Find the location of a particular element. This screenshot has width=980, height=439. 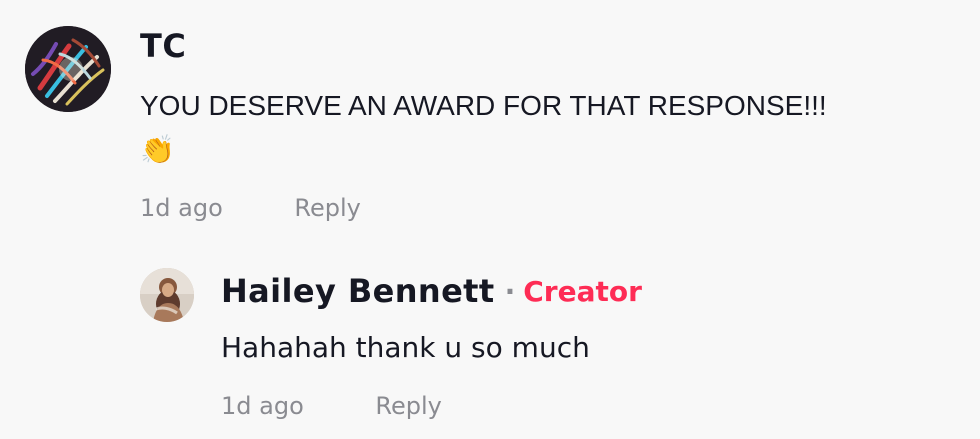

comment-timestamp: 1d ago is located at coordinates (181, 208).